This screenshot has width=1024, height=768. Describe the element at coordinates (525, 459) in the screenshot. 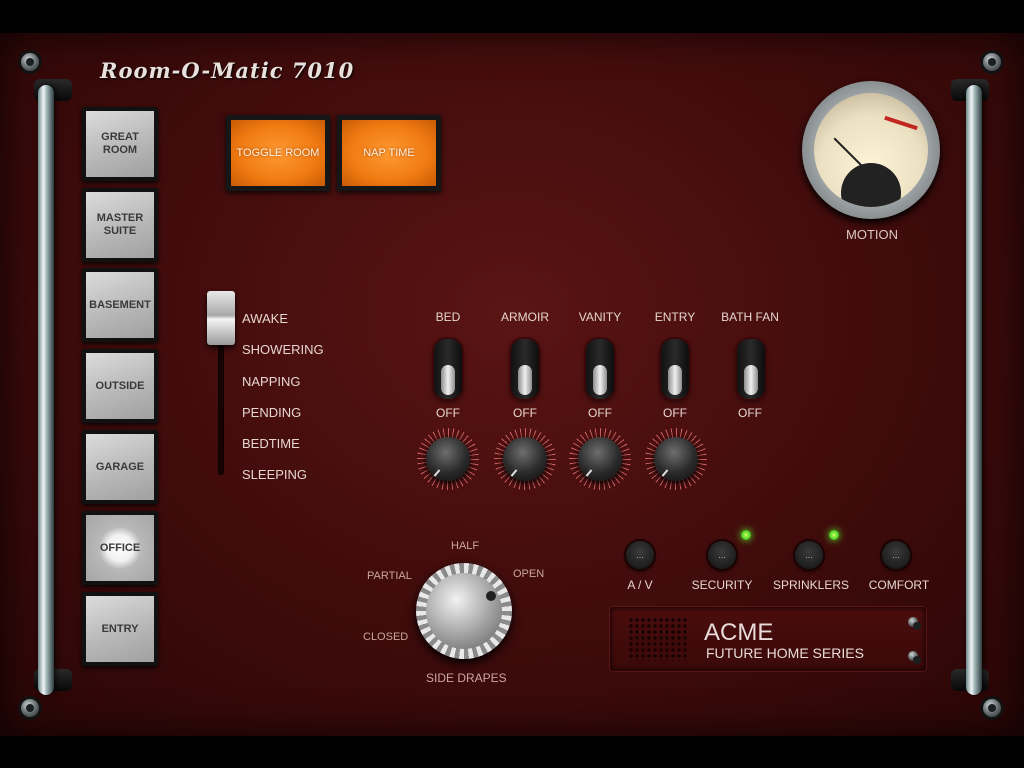

I see `armoir-dimmer-knob` at that location.